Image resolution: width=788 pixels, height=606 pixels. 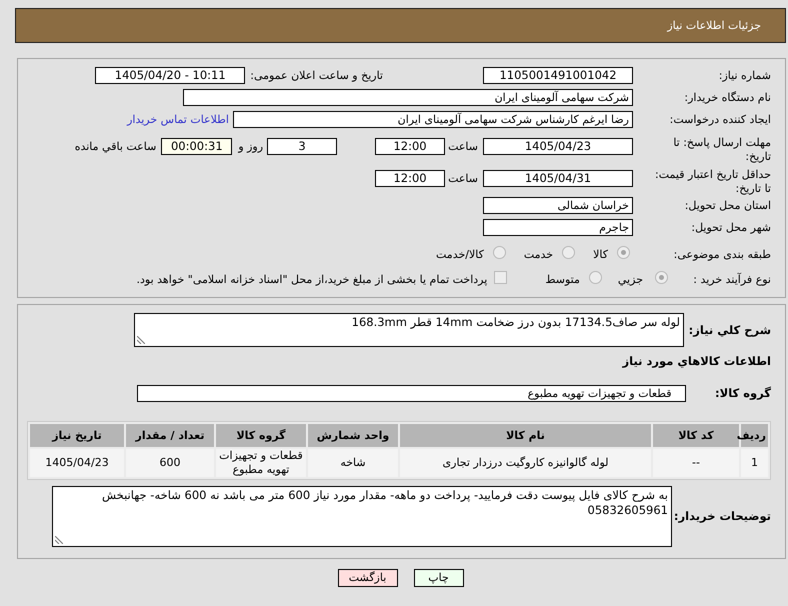 I want to click on option-label: کالا/خدمت, so click(x=460, y=255).